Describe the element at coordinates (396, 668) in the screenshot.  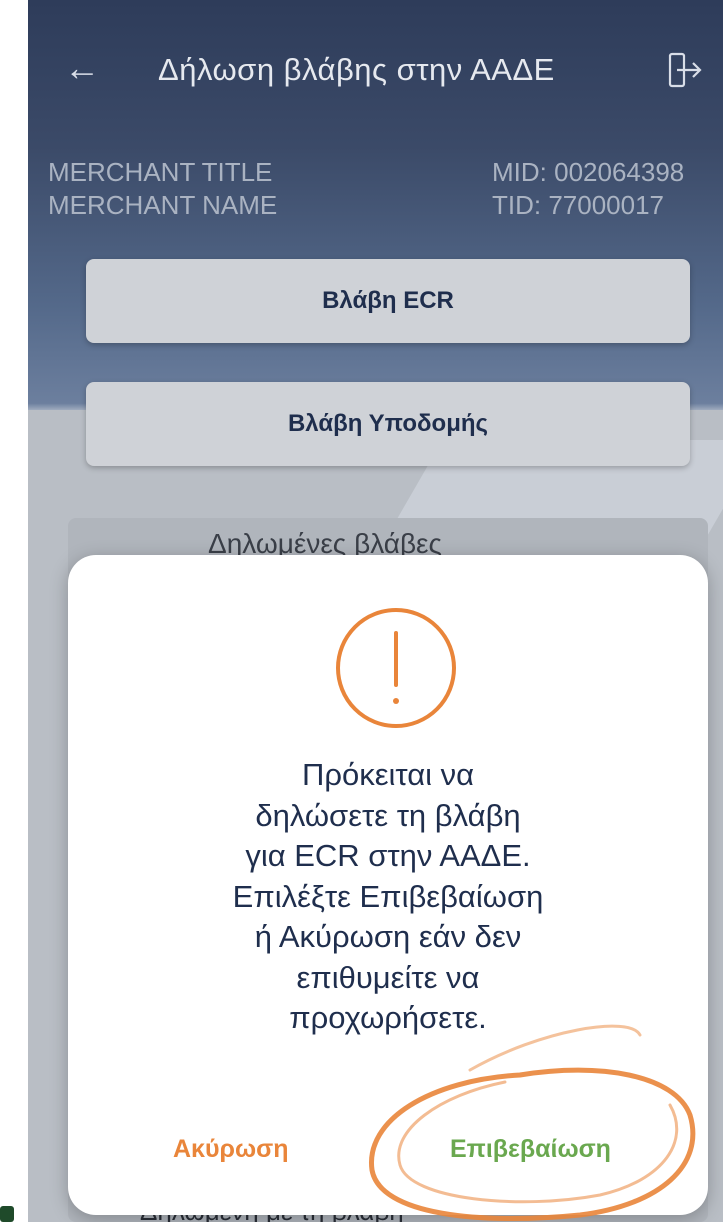
I see `warning-icon` at that location.